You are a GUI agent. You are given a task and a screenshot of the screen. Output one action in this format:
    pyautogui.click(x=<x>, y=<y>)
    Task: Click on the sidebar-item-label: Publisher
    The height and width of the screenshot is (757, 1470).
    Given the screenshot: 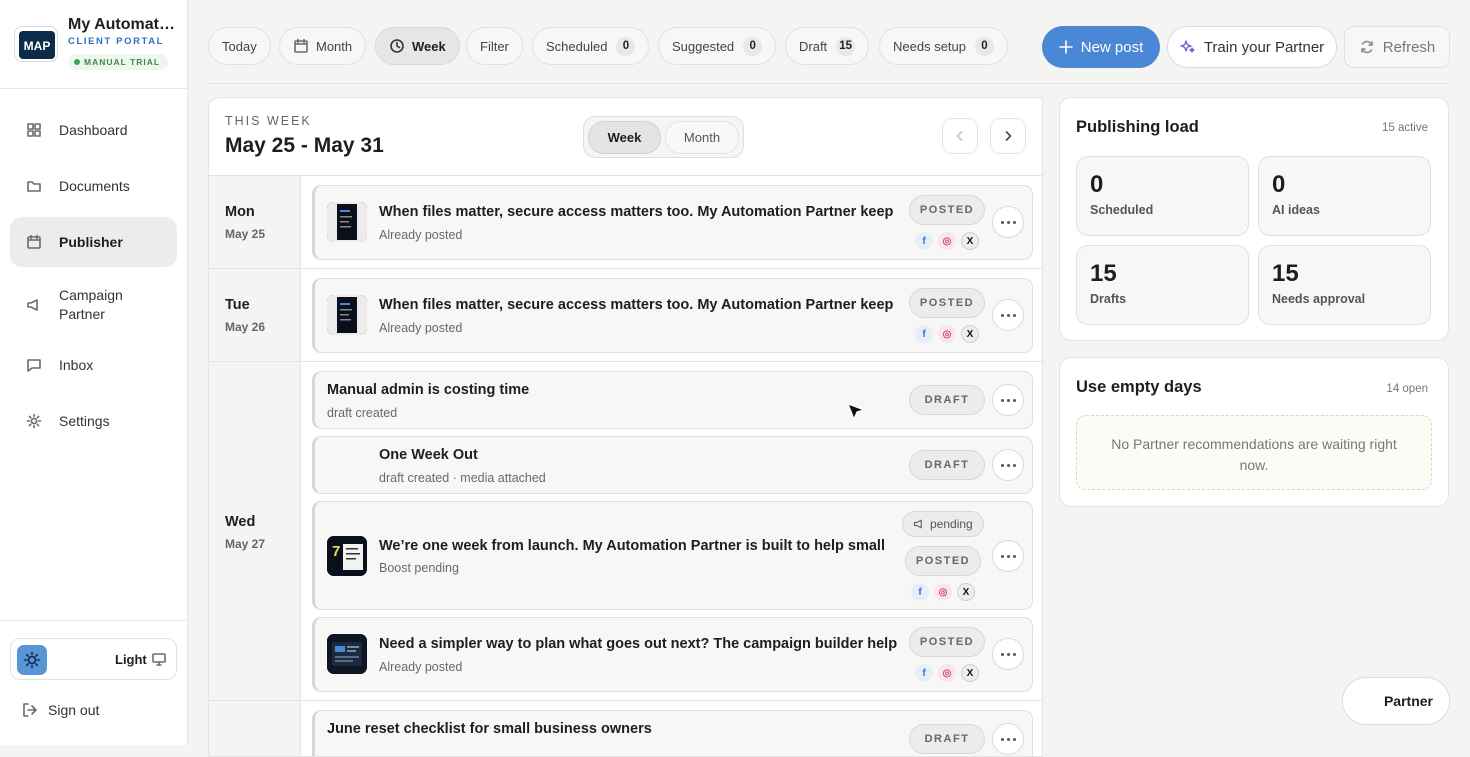 What is the action you would take?
    pyautogui.click(x=91, y=242)
    